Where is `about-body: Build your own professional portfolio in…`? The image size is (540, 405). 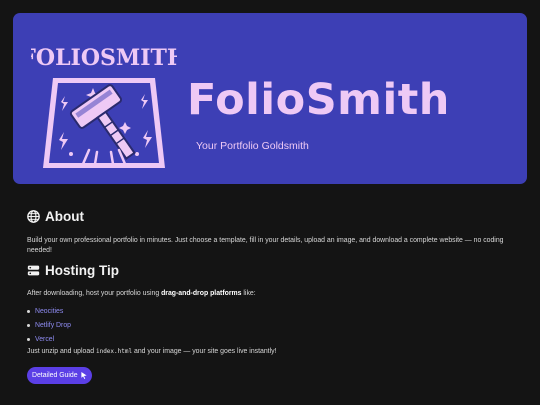 about-body: Build your own professional portfolio in… is located at coordinates (265, 245).